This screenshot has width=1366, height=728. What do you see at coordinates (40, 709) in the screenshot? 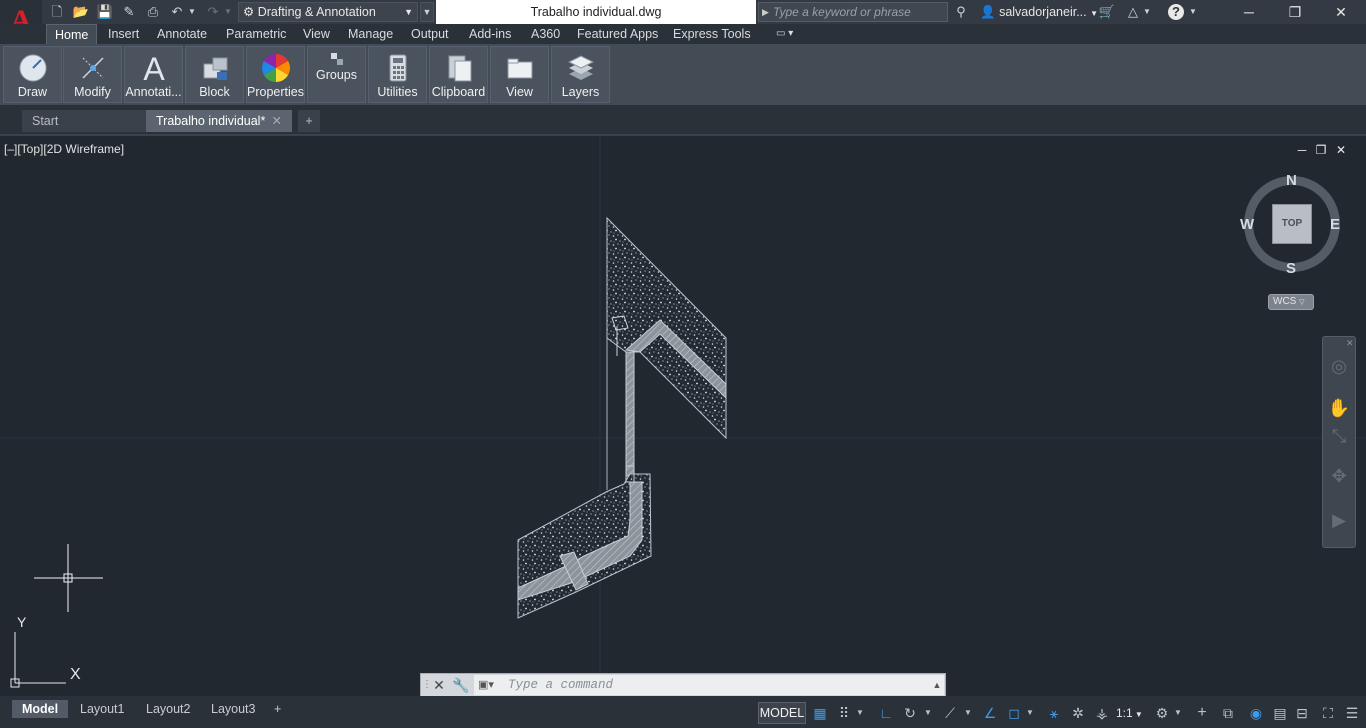
I see `layout-tab-model: Model` at bounding box center [40, 709].